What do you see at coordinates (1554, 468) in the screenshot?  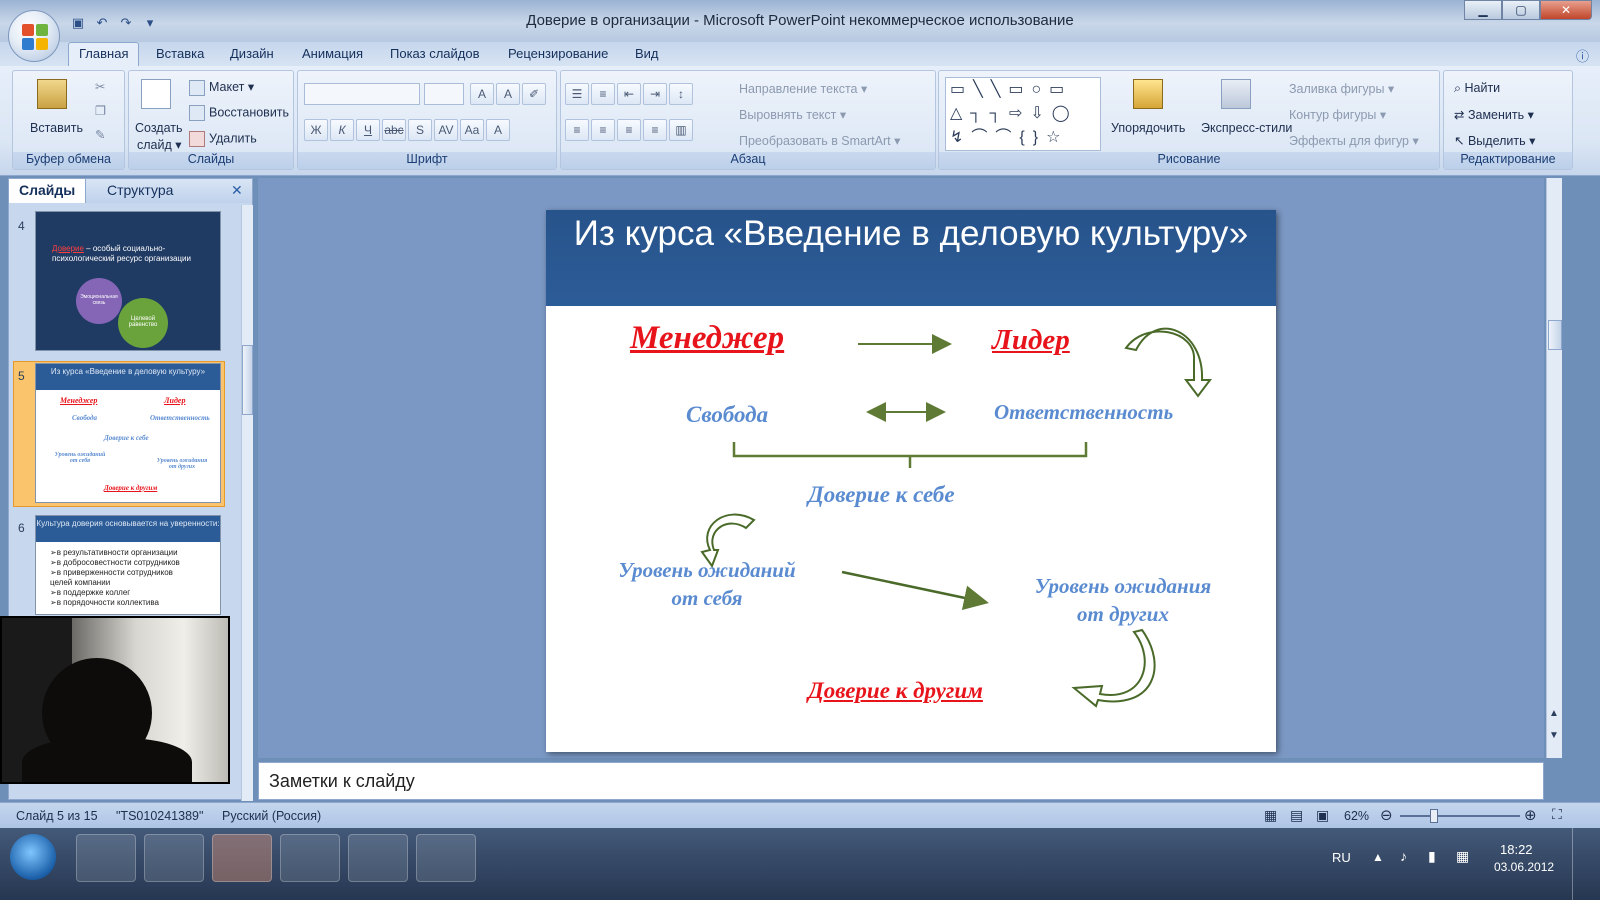 I see `slide-scrollbar: ▲ ▼` at bounding box center [1554, 468].